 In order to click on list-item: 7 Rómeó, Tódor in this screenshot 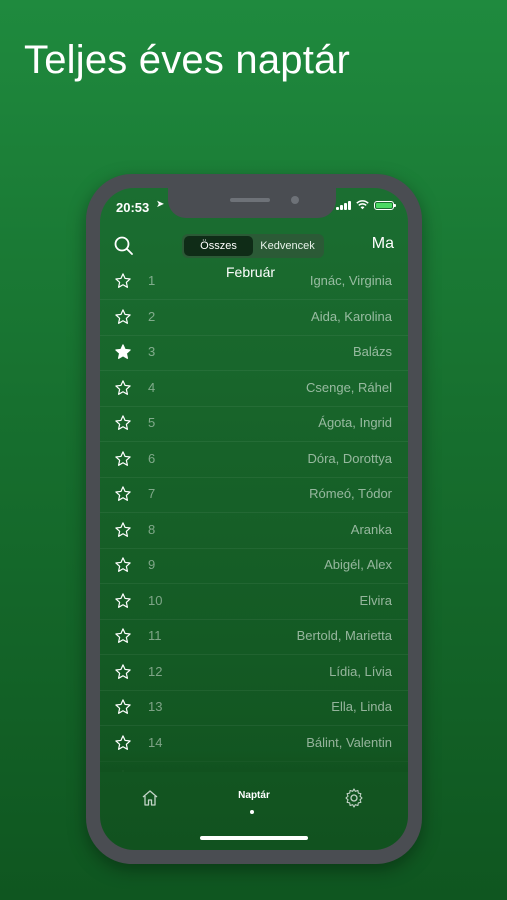, I will do `click(254, 495)`.